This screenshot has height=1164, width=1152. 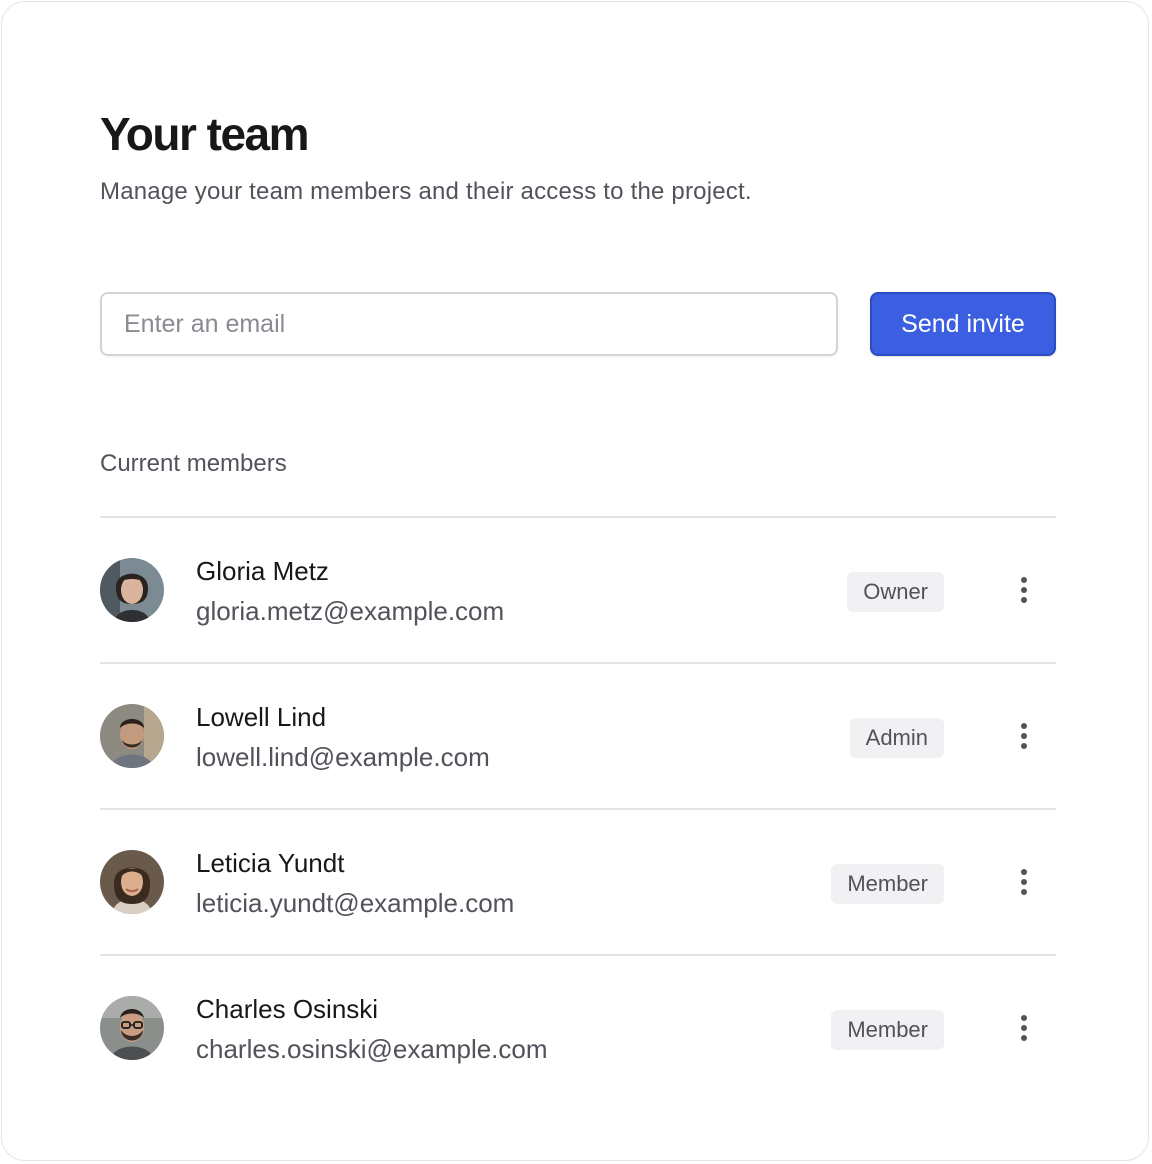 What do you see at coordinates (287, 1009) in the screenshot?
I see `member-name: Charles Osinski` at bounding box center [287, 1009].